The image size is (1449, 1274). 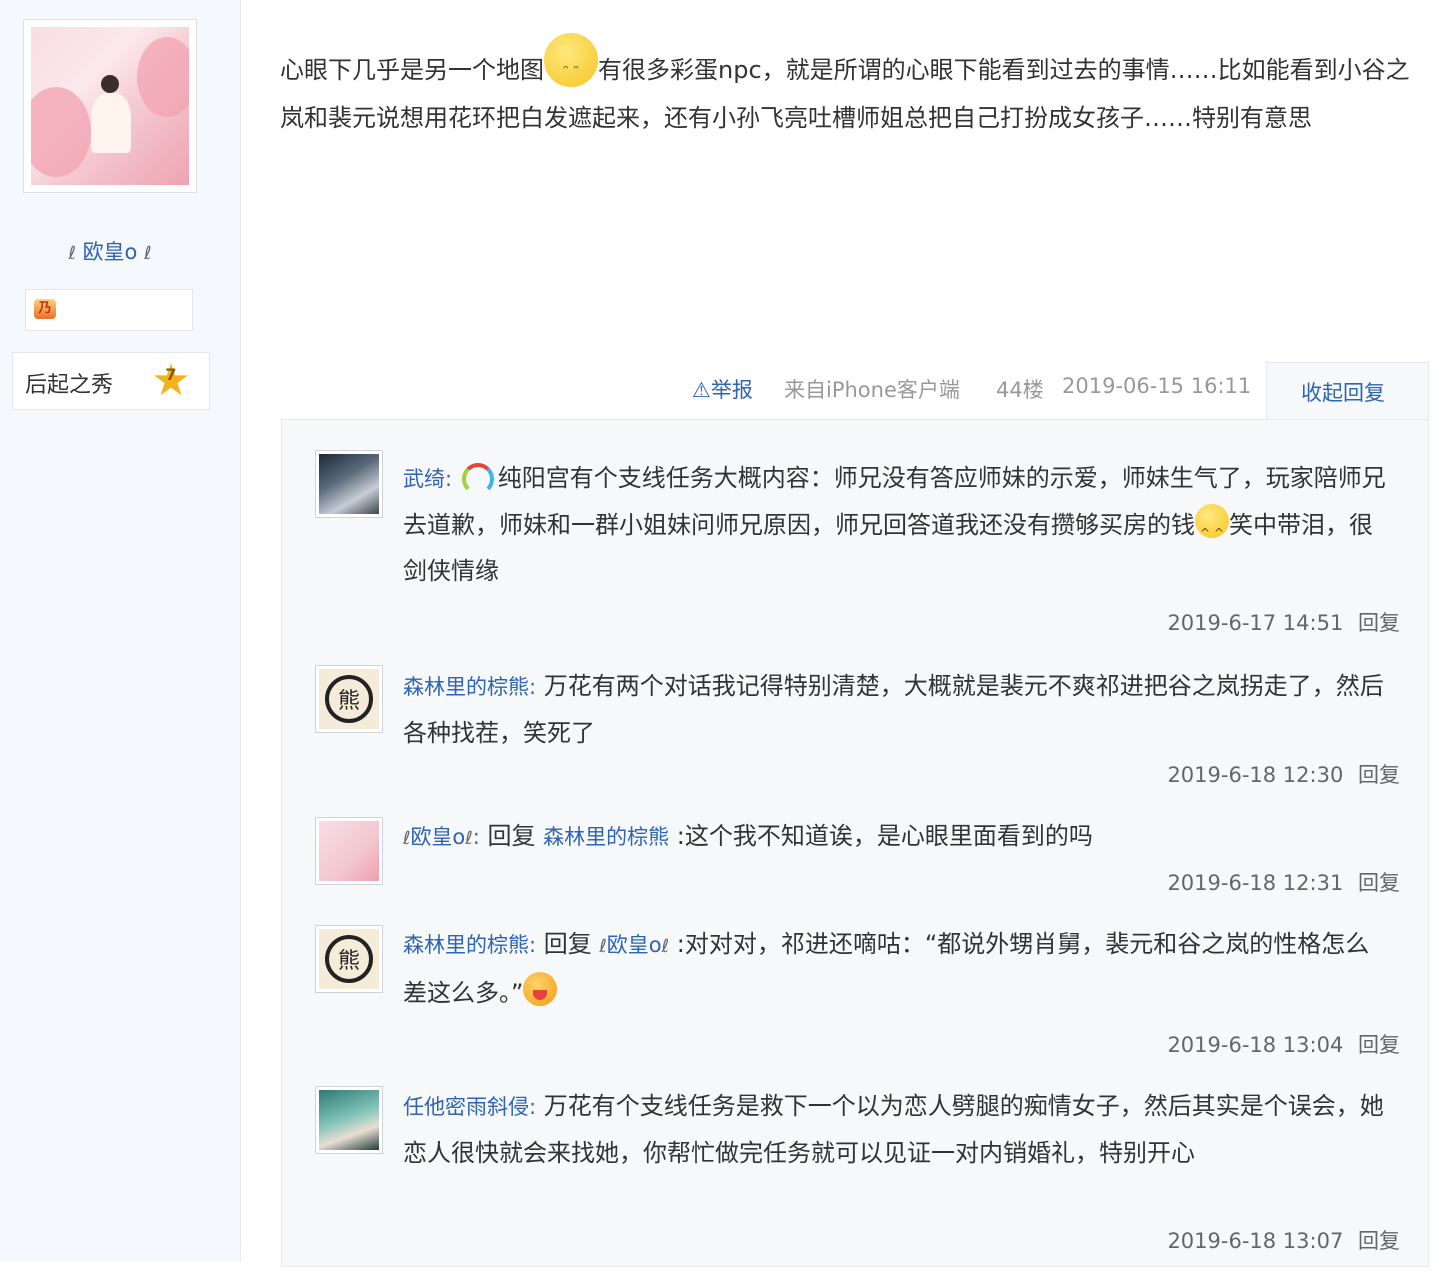 What do you see at coordinates (1020, 390) in the screenshot?
I see `post-floor: 44楼` at bounding box center [1020, 390].